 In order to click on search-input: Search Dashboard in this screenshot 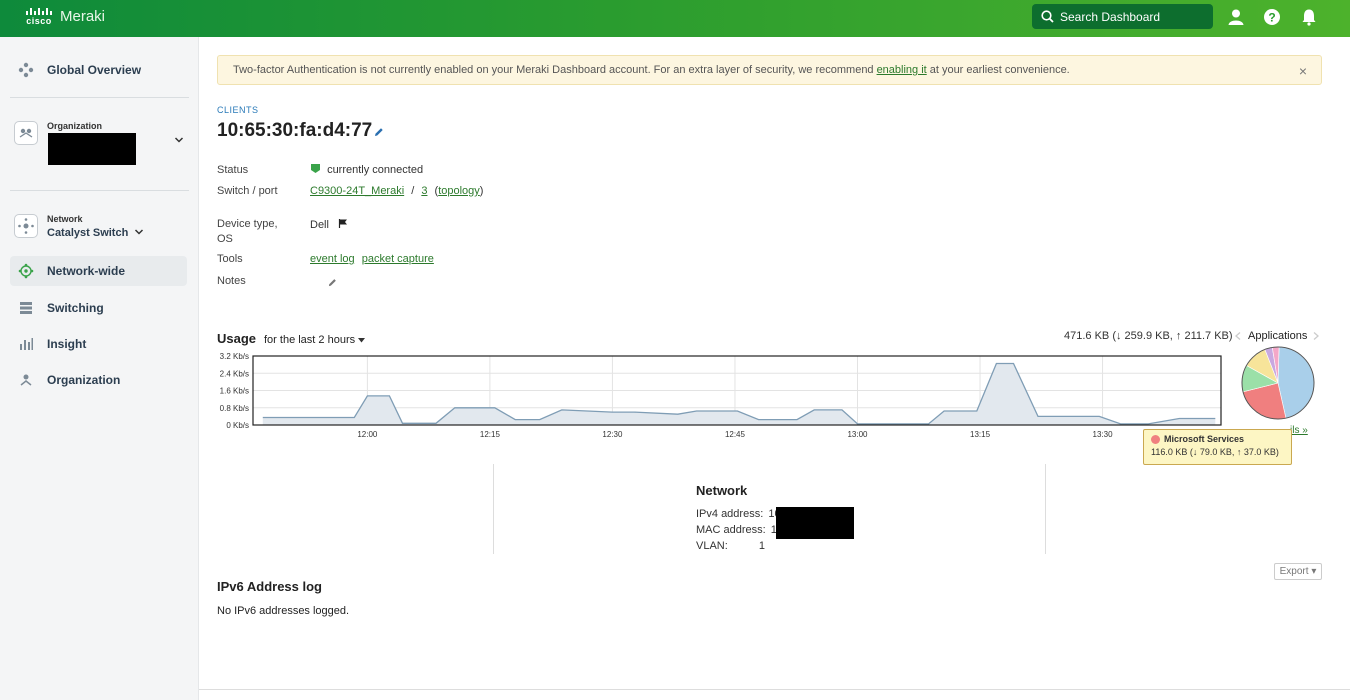, I will do `click(1122, 16)`.